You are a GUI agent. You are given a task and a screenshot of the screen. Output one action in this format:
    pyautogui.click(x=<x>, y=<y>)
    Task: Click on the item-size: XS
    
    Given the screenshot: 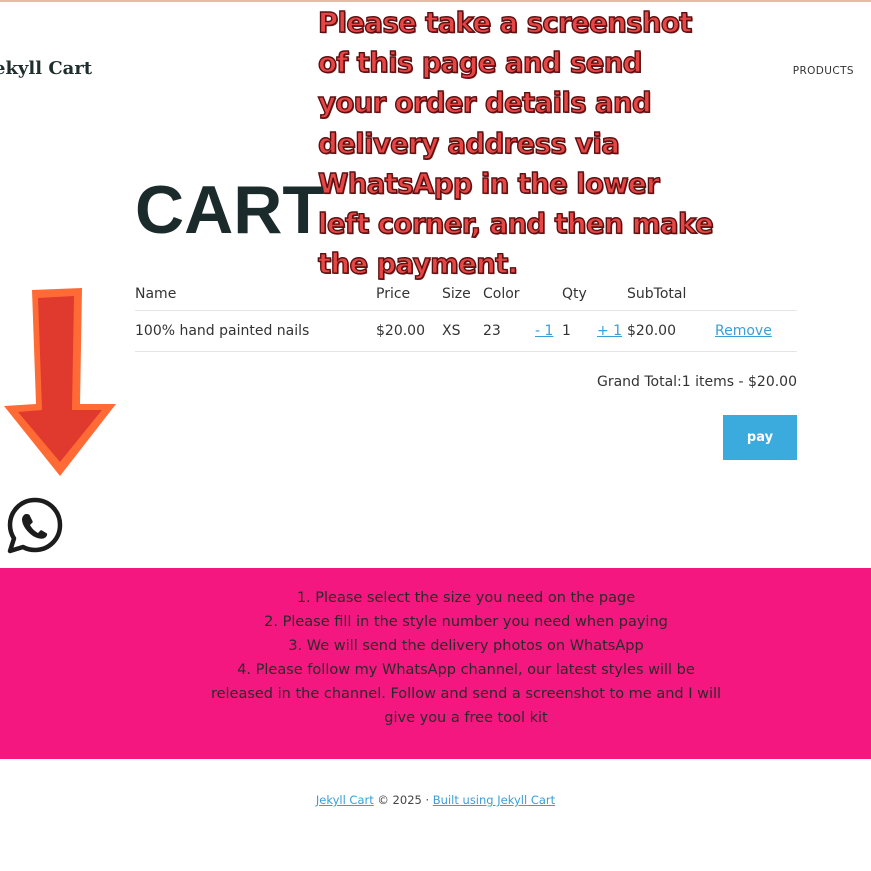 What is the action you would take?
    pyautogui.click(x=462, y=331)
    